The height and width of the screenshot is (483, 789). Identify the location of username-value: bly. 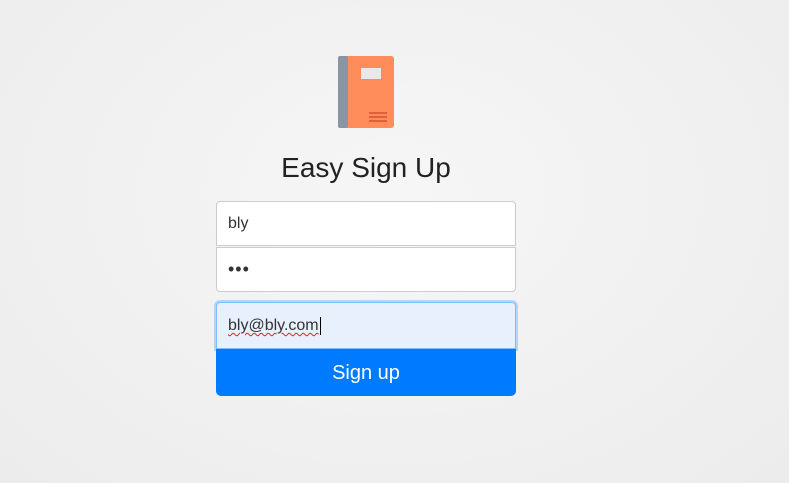
(238, 223).